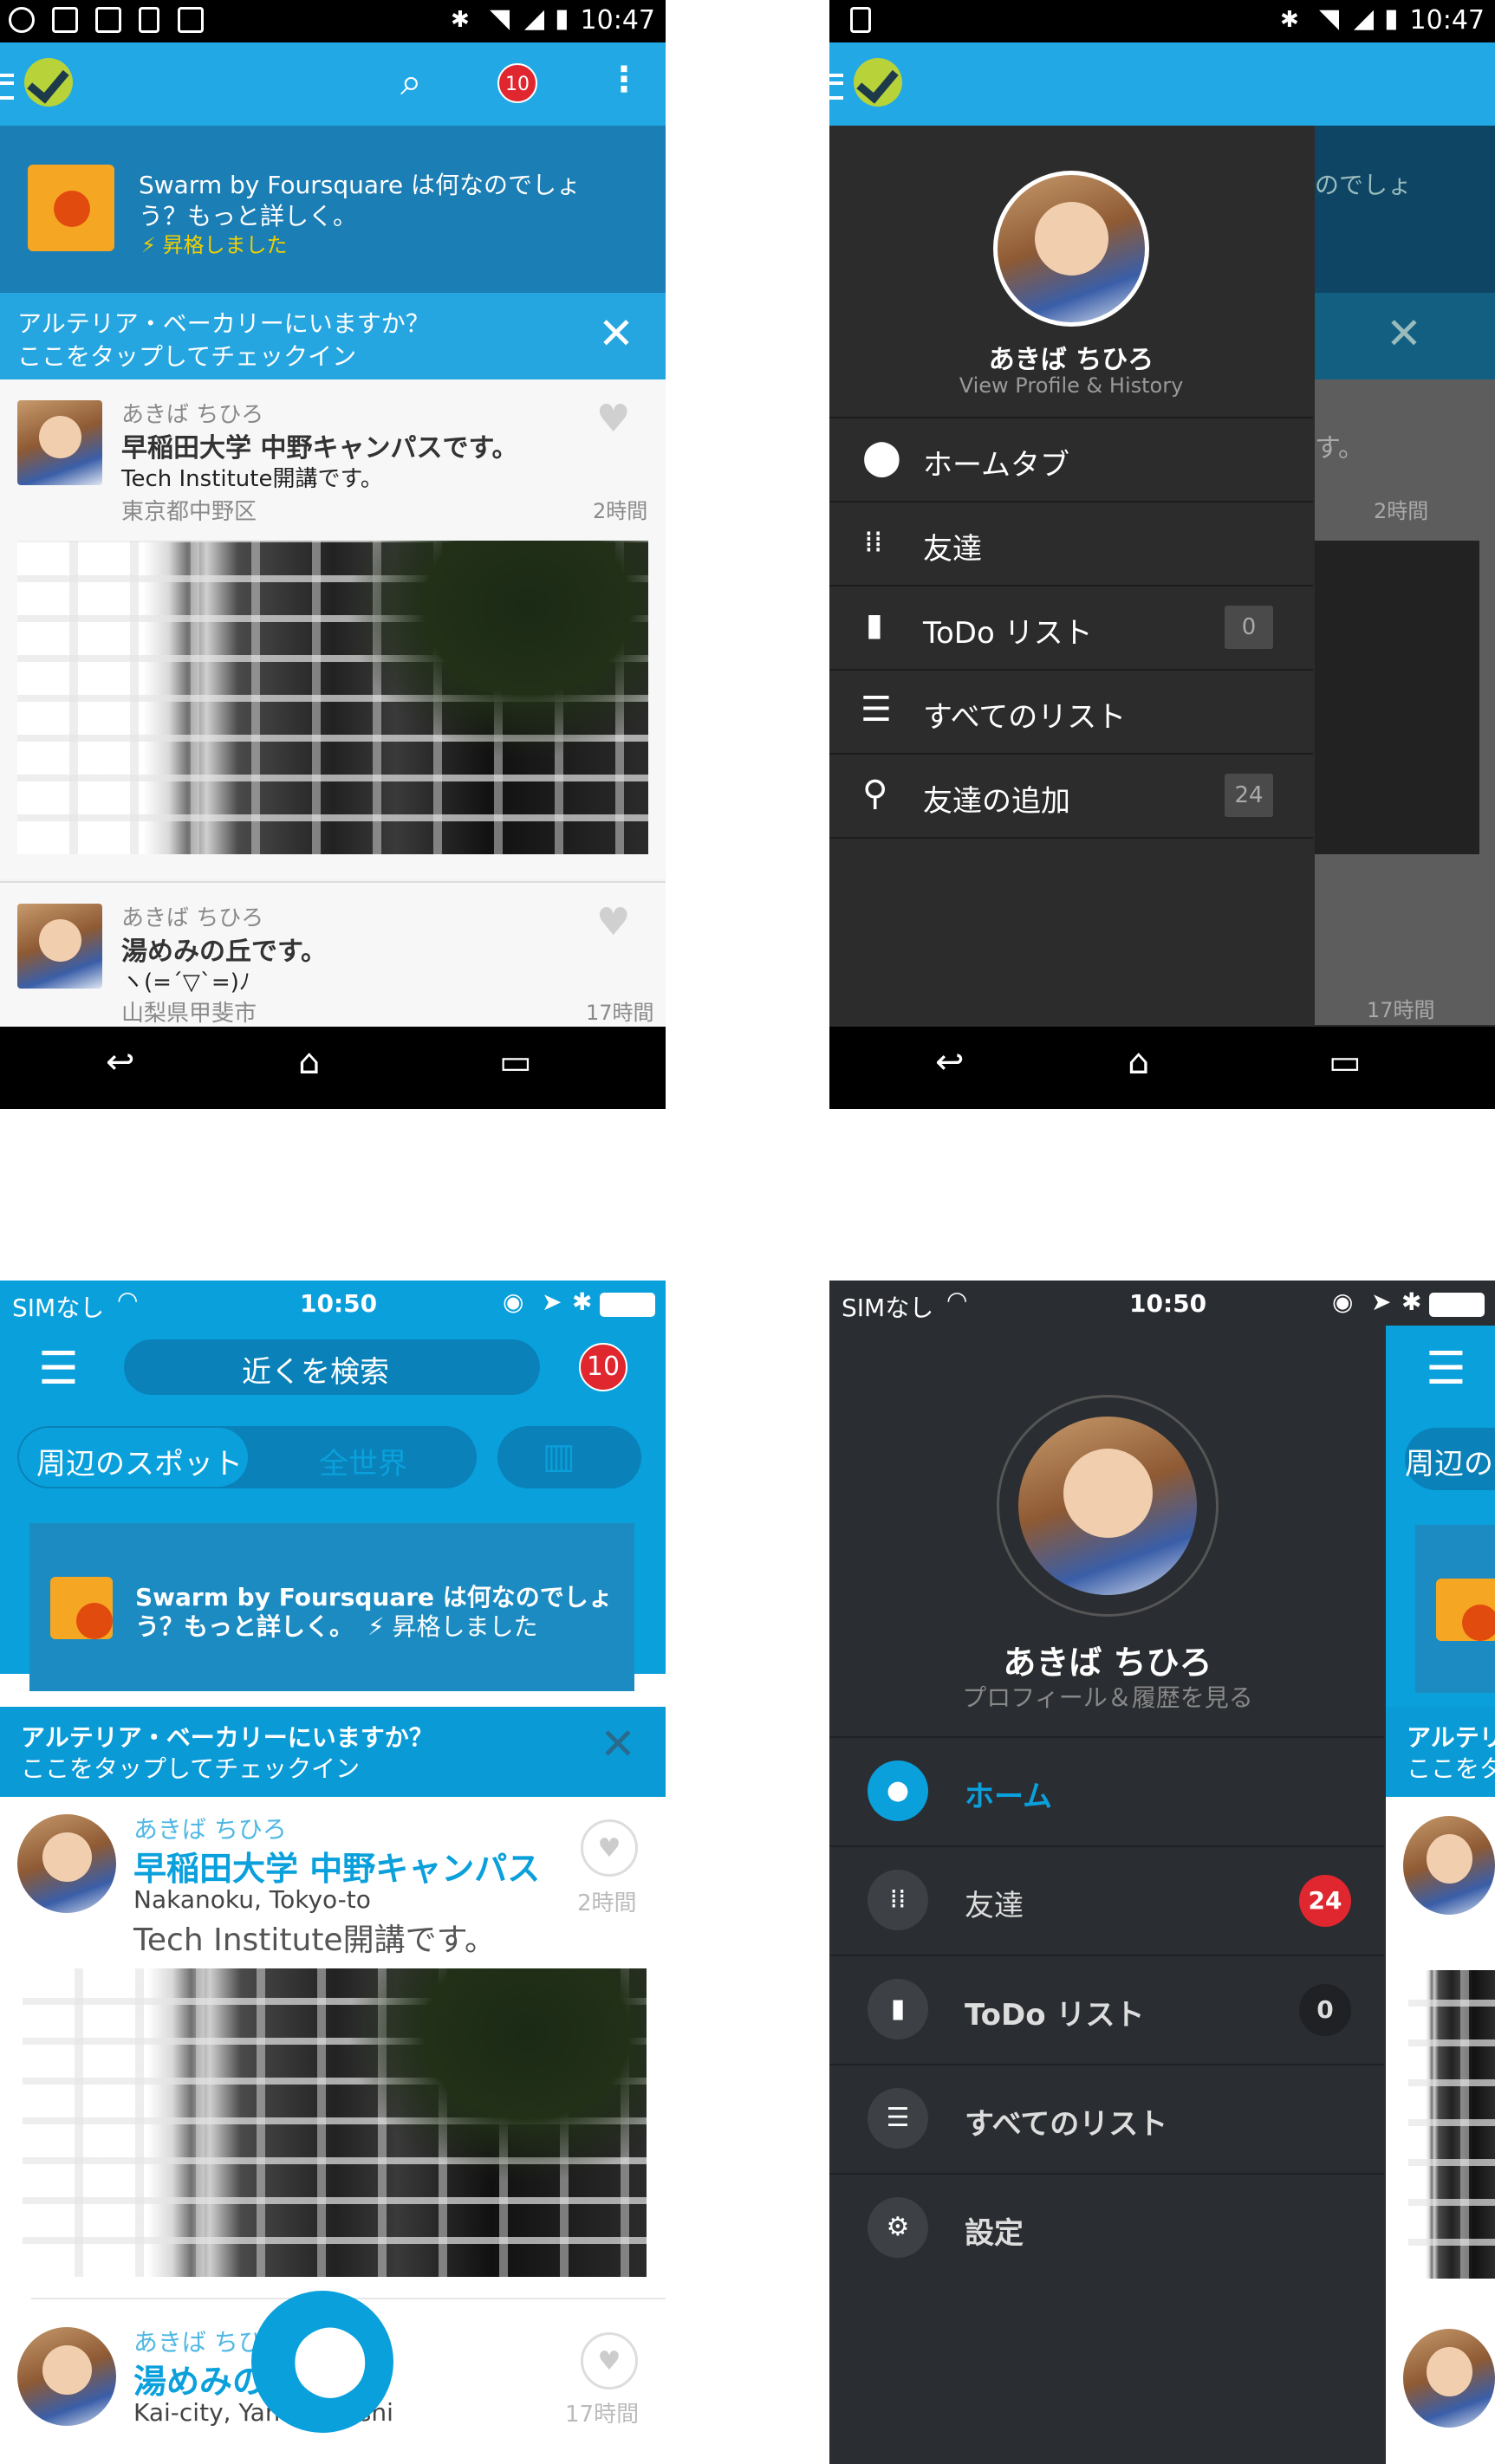 This screenshot has height=2464, width=1495. I want to click on friends-icon: ⁞⁞, so click(873, 542).